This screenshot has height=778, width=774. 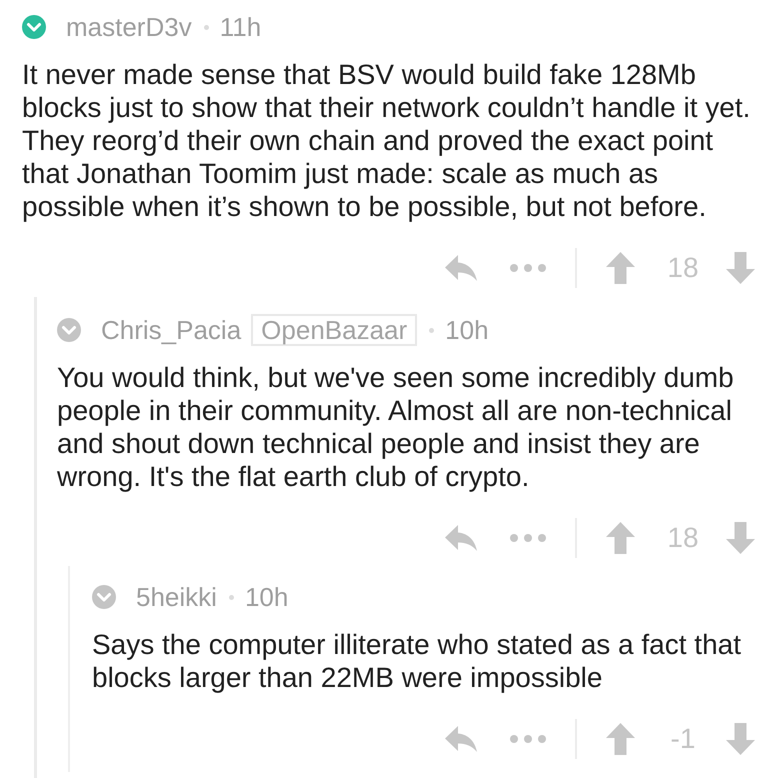 What do you see at coordinates (241, 27) in the screenshot?
I see `timestamp: 11h` at bounding box center [241, 27].